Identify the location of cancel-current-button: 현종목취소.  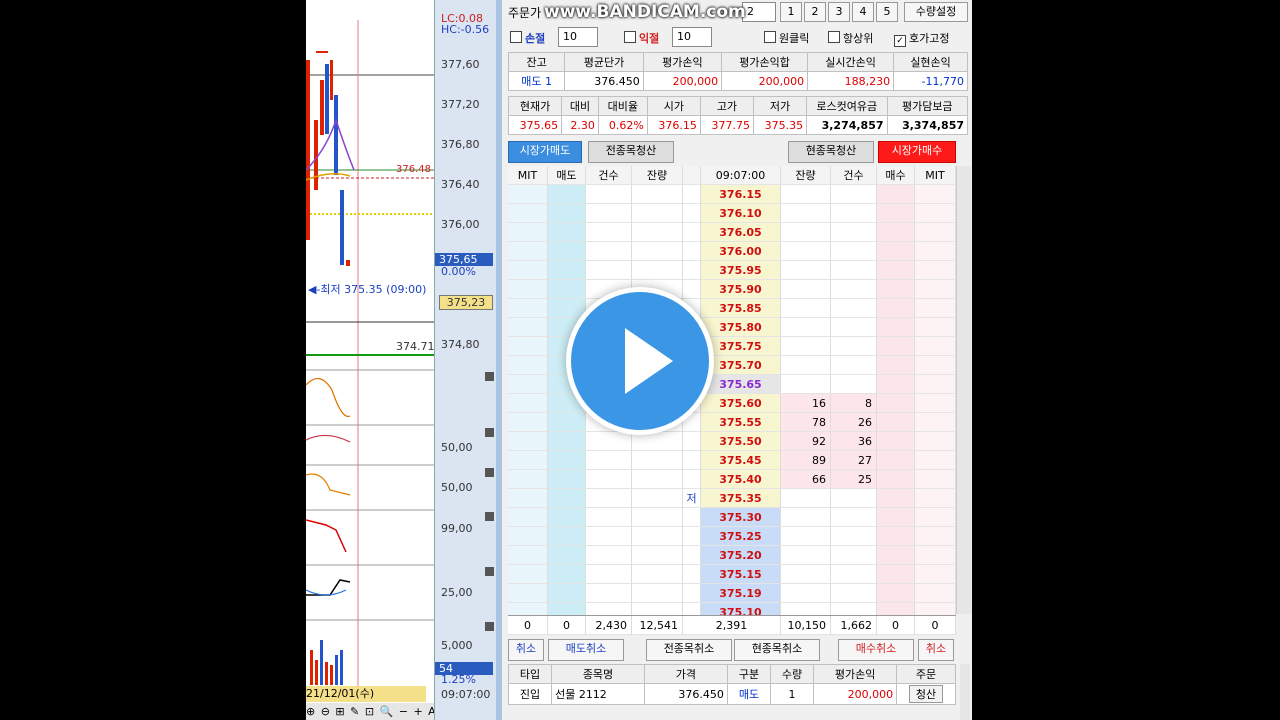
(777, 650).